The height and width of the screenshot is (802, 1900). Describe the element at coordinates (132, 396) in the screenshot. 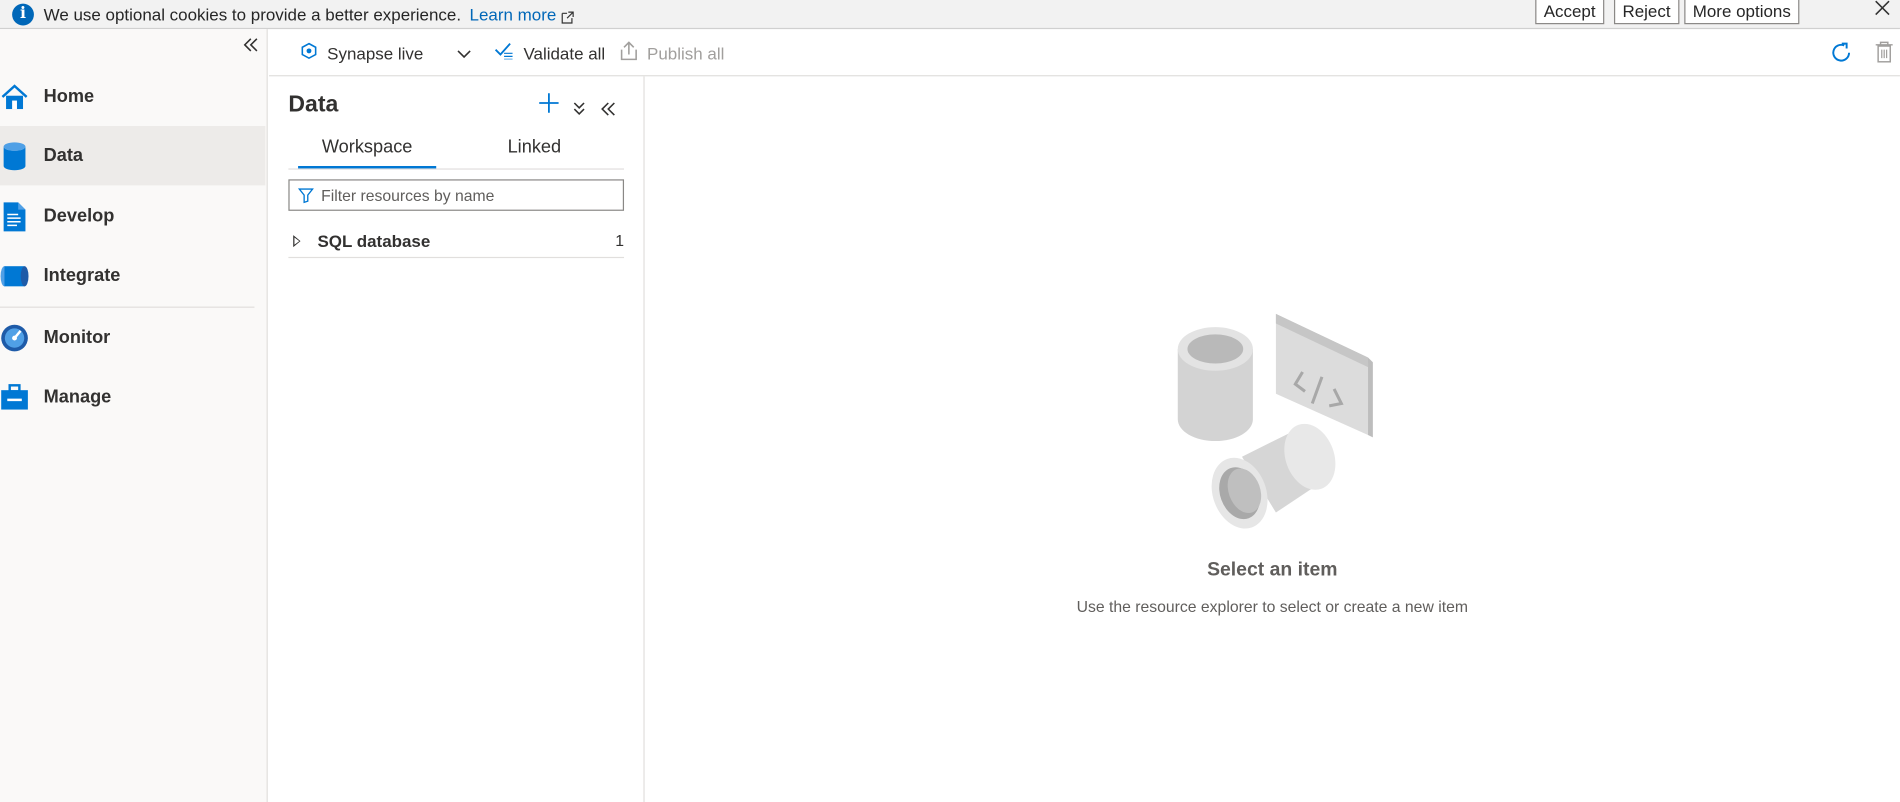

I see `nav-item-manage: Manage` at that location.